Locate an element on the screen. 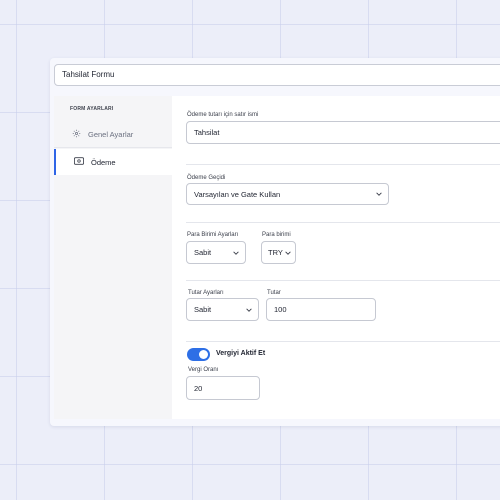 The image size is (500, 500). amount-label: Tutar is located at coordinates (274, 293).